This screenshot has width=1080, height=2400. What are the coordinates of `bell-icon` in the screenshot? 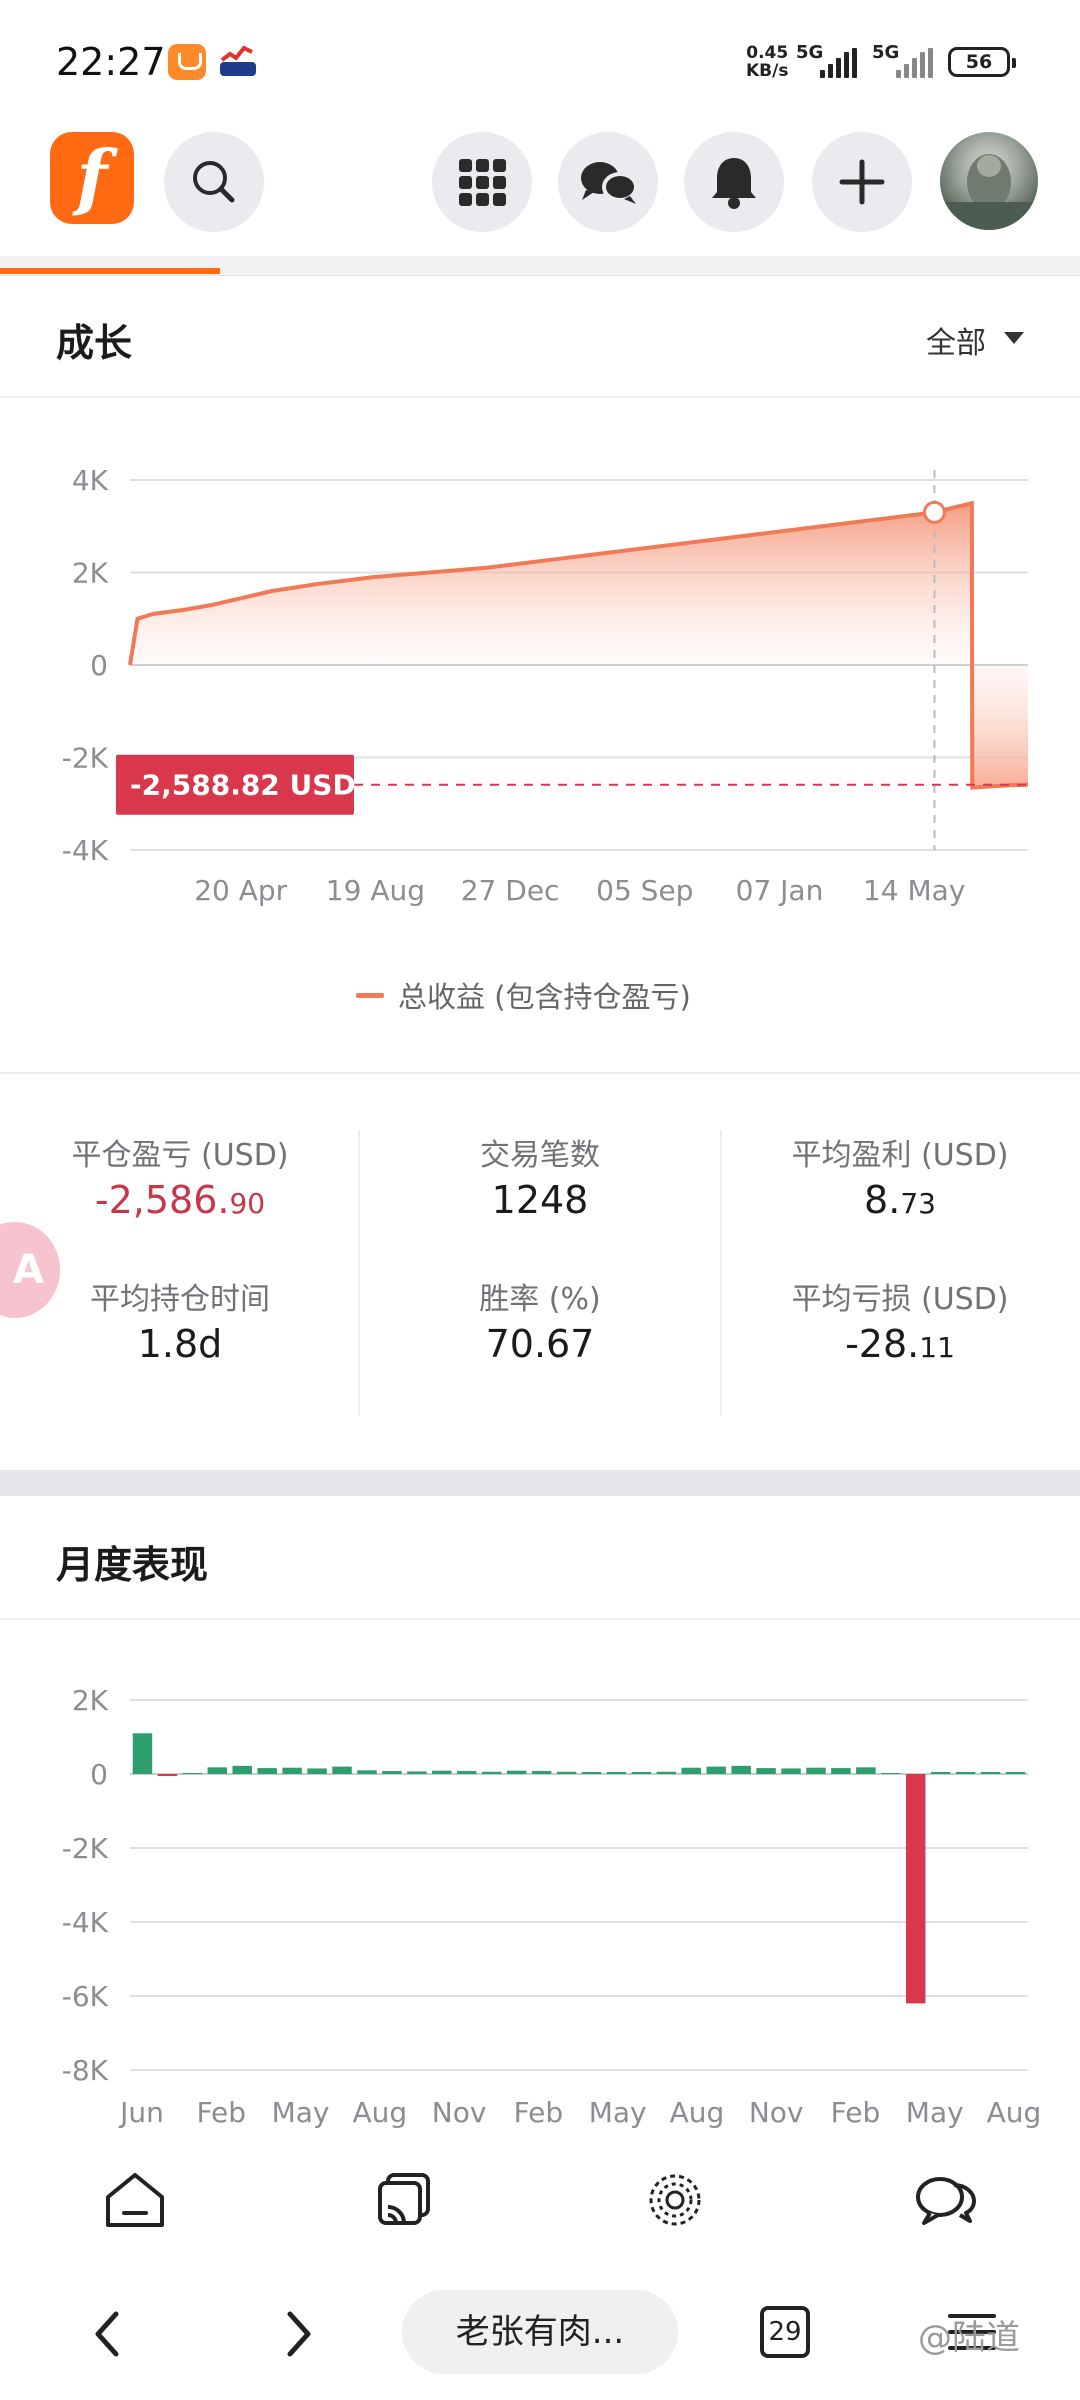 It's located at (734, 183).